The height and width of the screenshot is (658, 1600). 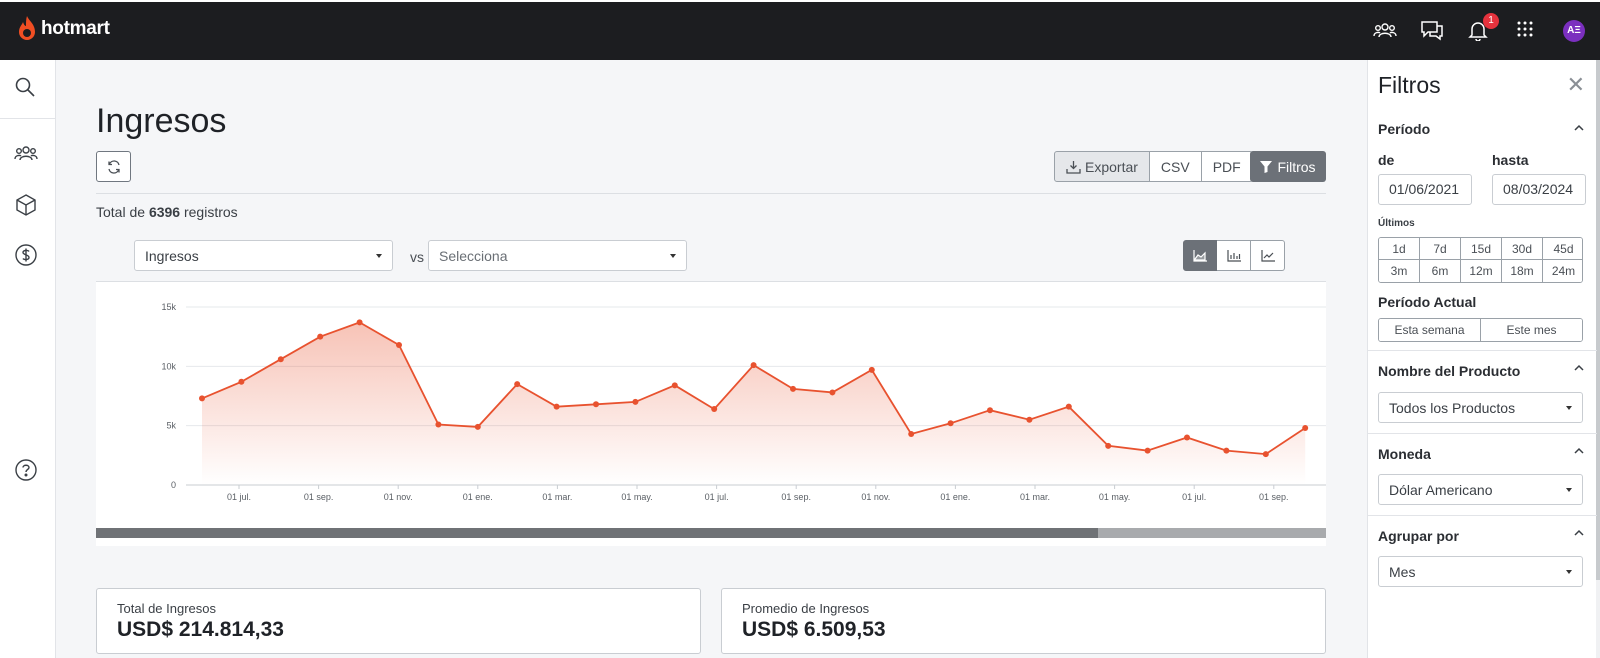 What do you see at coordinates (1268, 255) in the screenshot?
I see `line-chart-button` at bounding box center [1268, 255].